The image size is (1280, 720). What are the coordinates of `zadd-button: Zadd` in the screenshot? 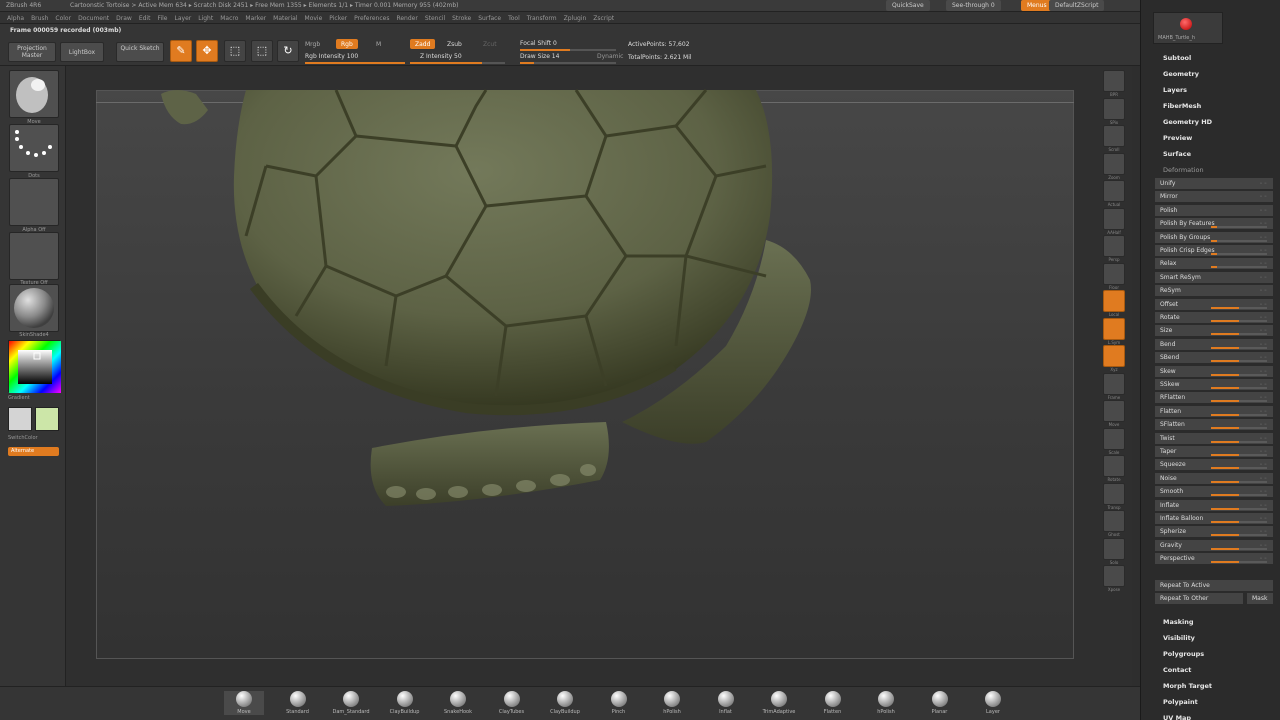 It's located at (423, 44).